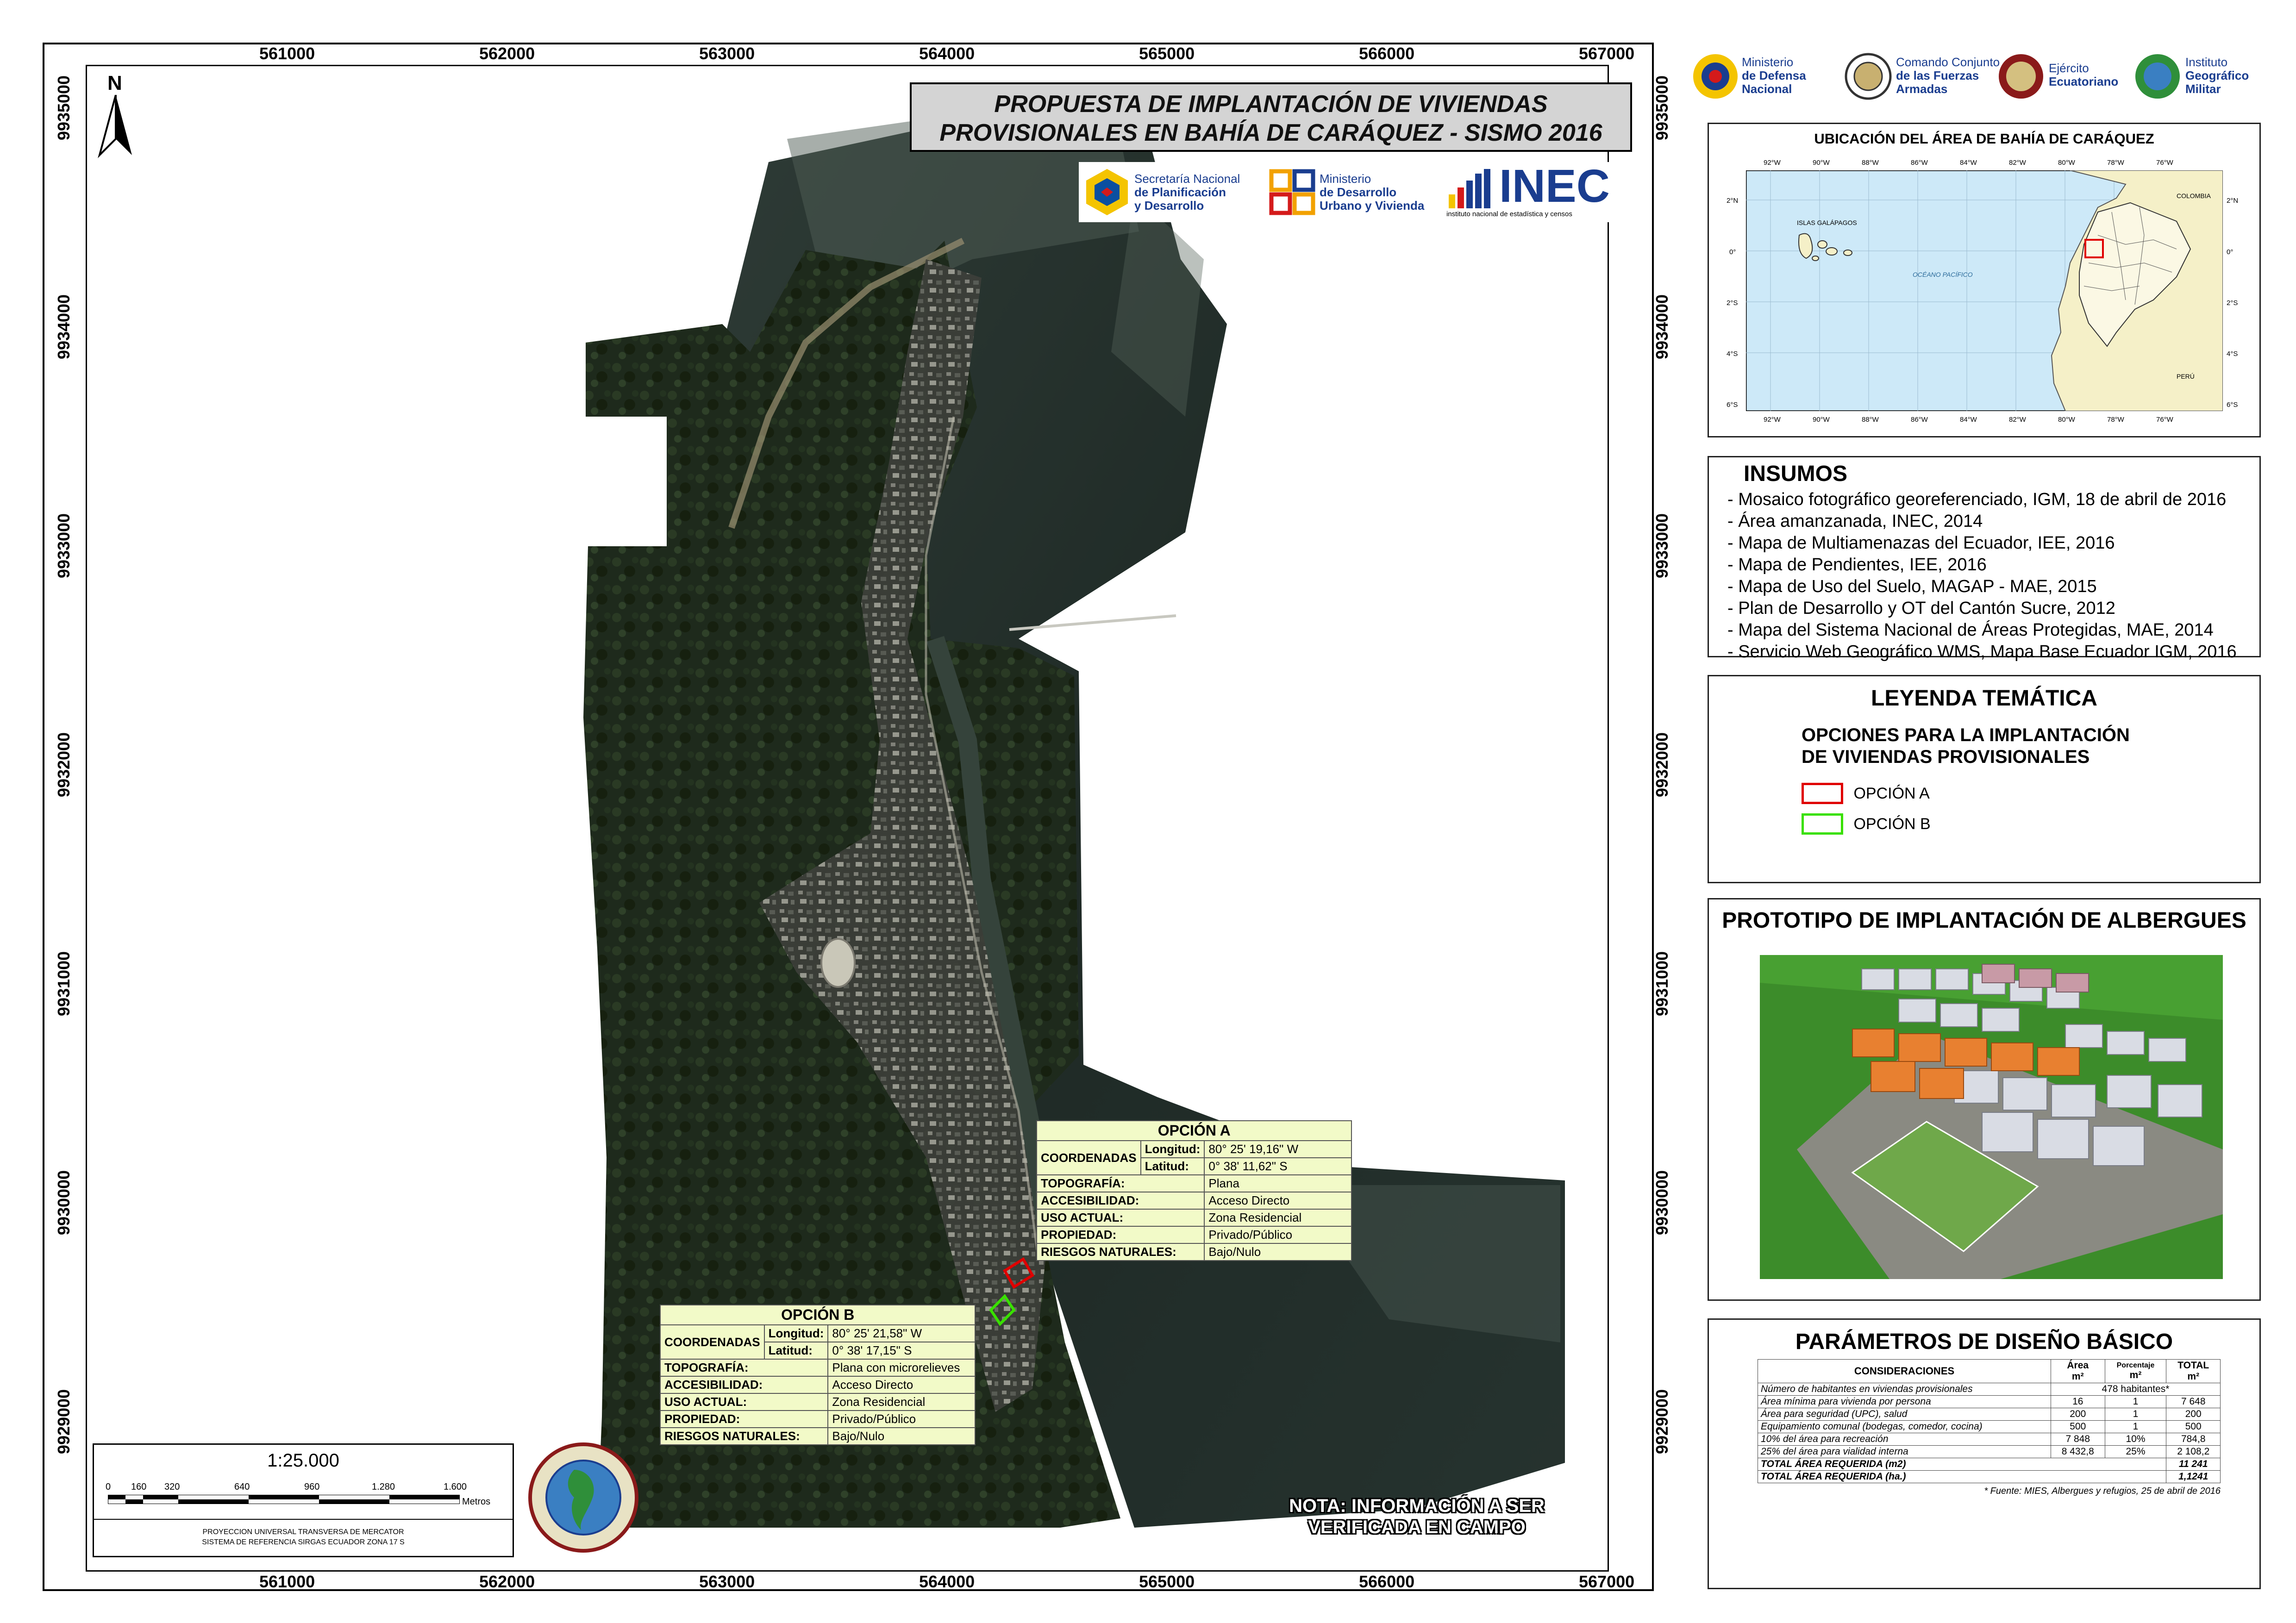  I want to click on north-label: N, so click(114, 83).